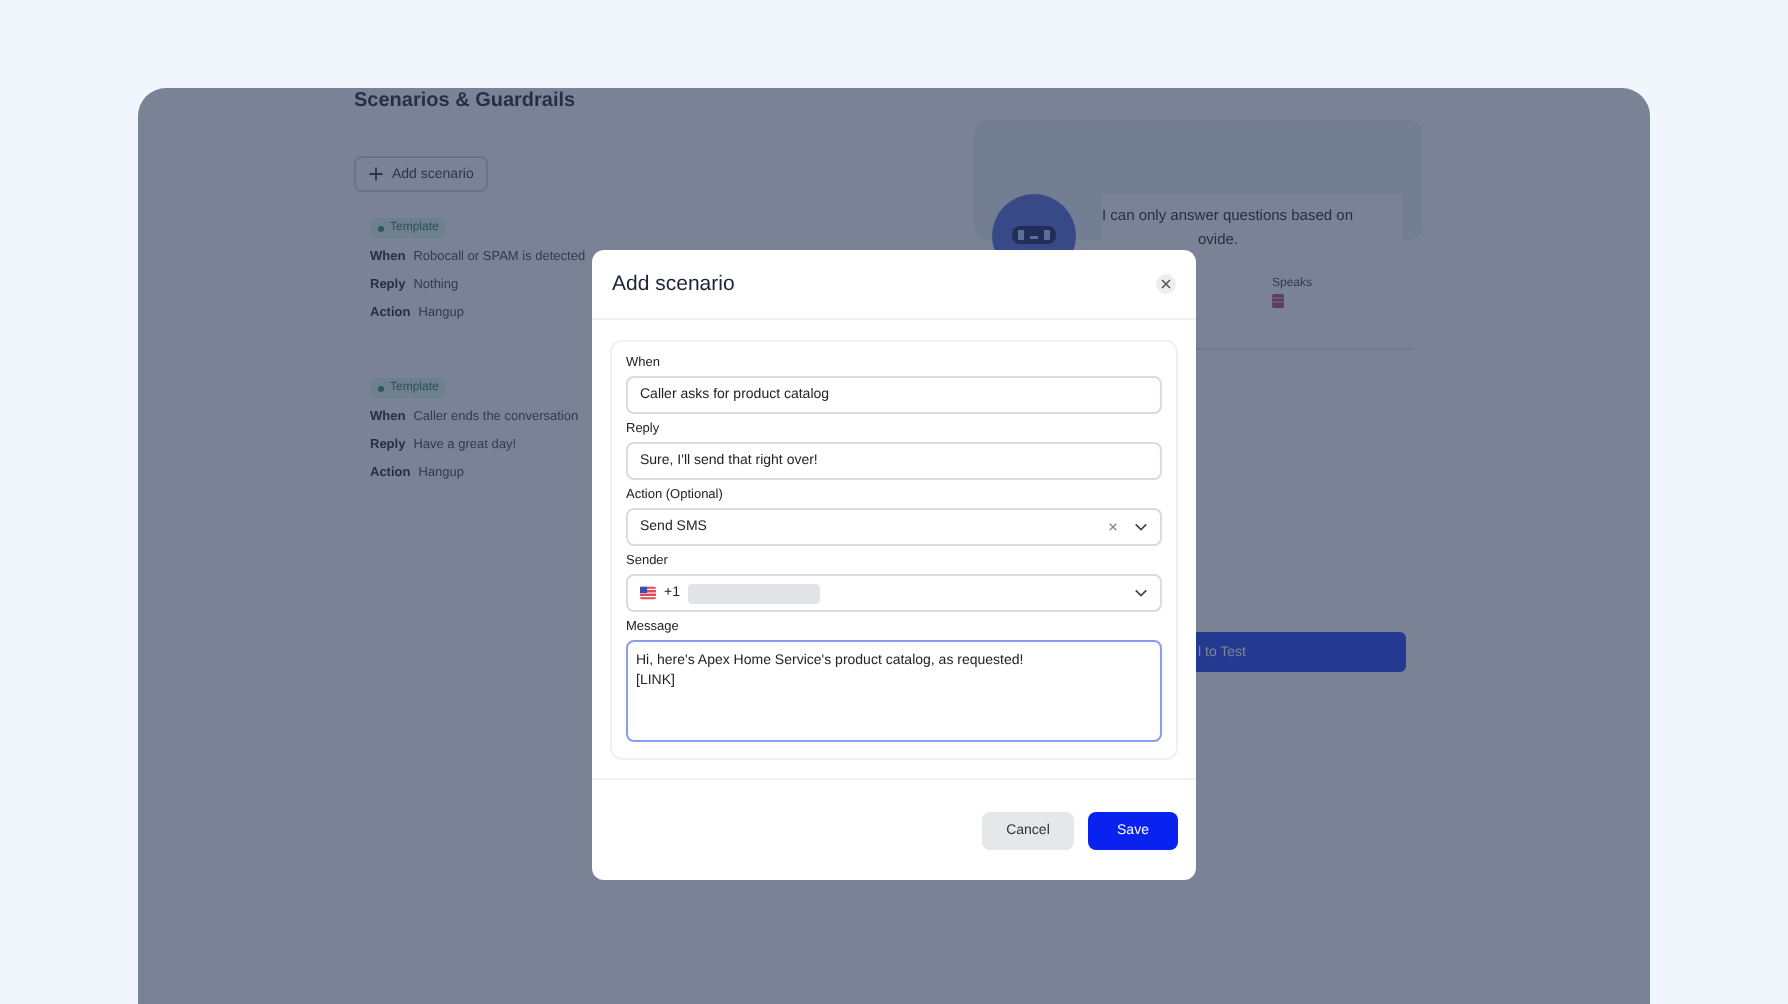  What do you see at coordinates (1166, 284) in the screenshot?
I see `close-button` at bounding box center [1166, 284].